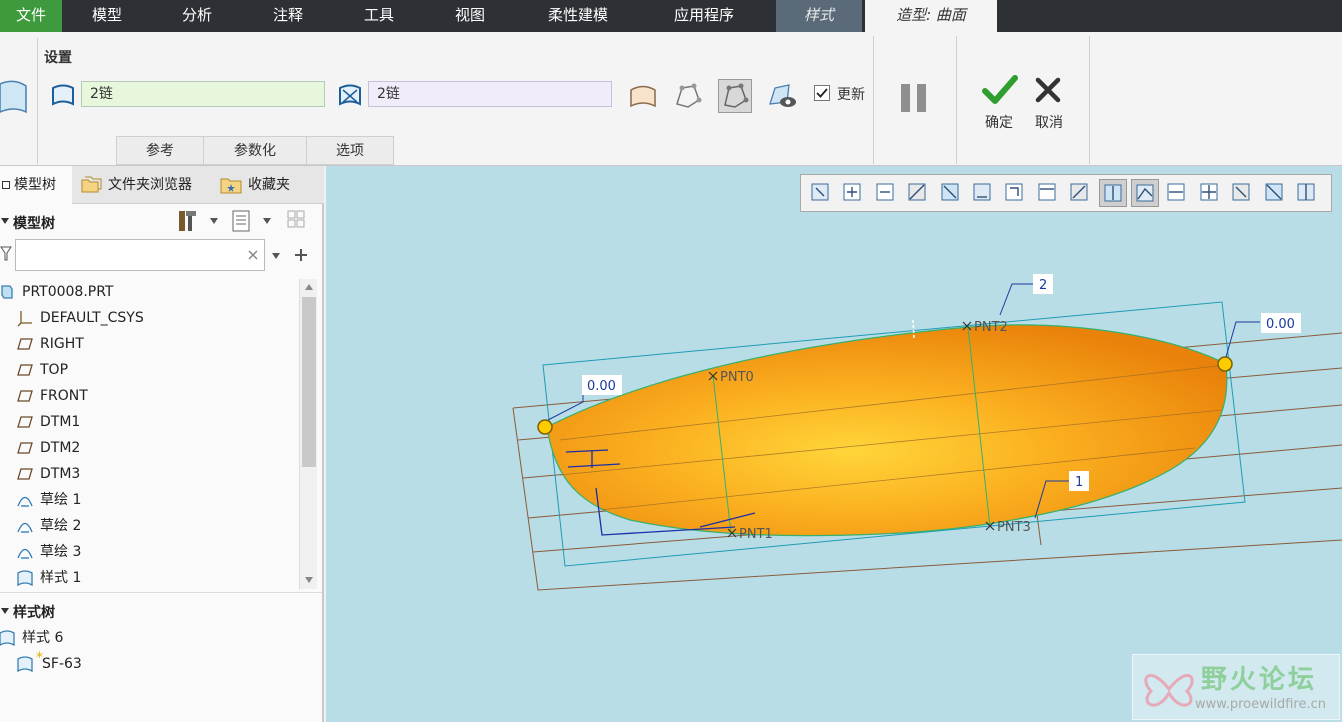 The height and width of the screenshot is (722, 1342). I want to click on primary-chain-field: 2链, so click(203, 94).